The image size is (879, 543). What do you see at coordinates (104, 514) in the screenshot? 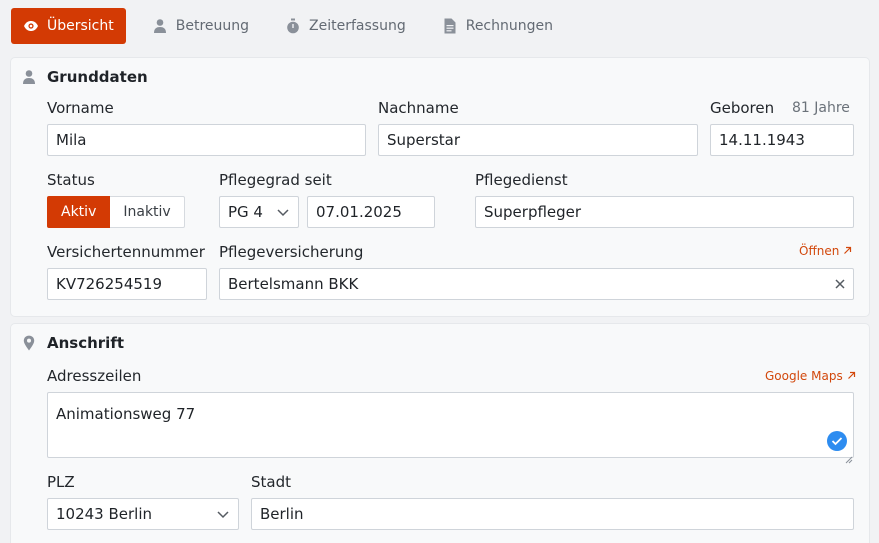
I see `plz-value: 10243 Berlin` at bounding box center [104, 514].